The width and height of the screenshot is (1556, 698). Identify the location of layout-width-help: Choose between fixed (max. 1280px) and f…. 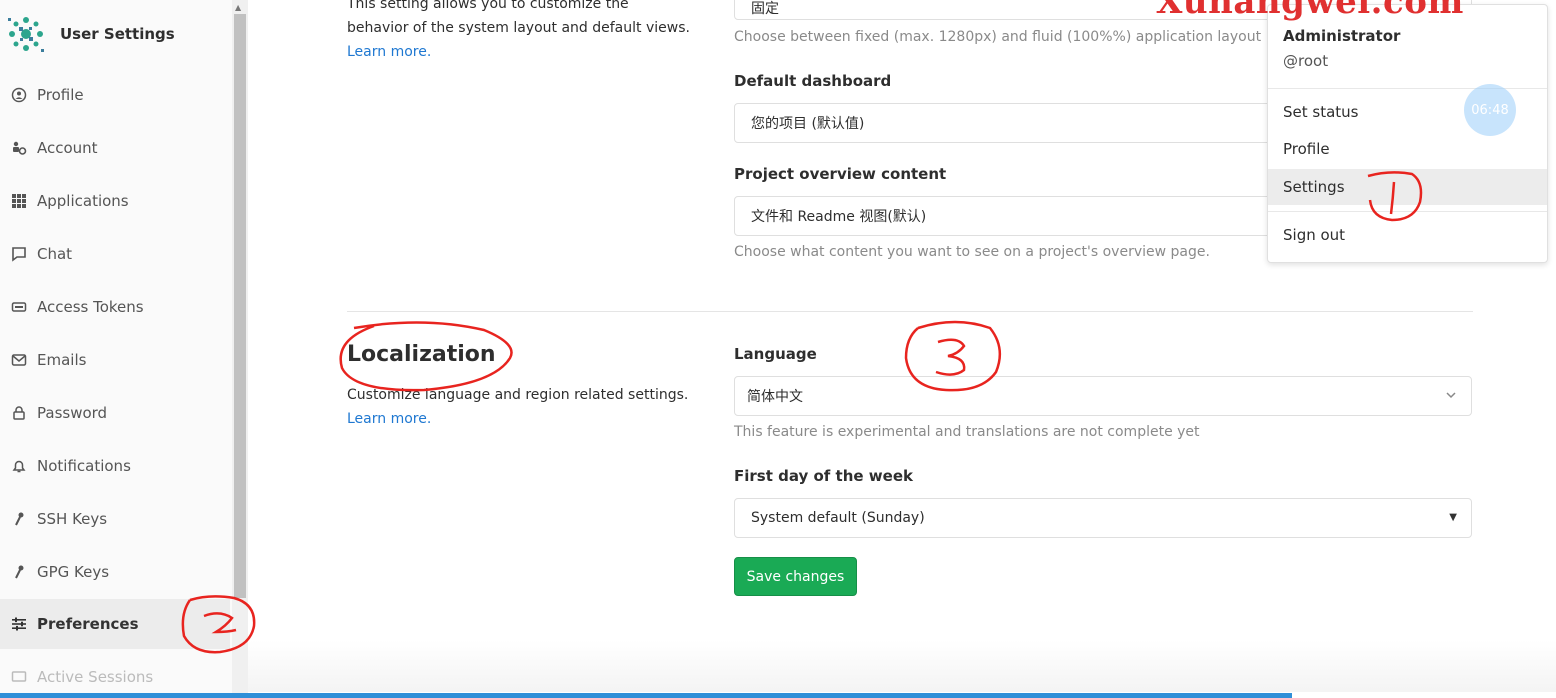
(998, 37).